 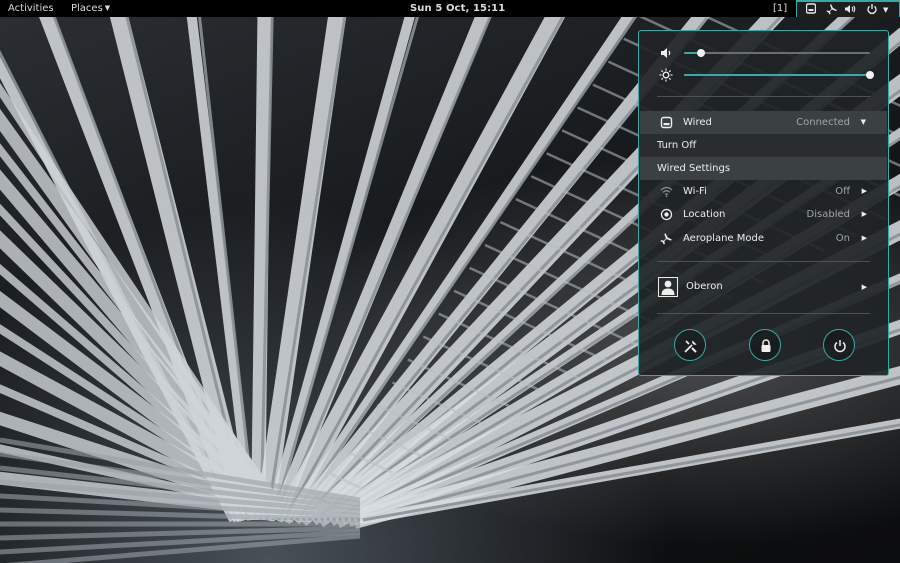 I want to click on avatar, so click(x=668, y=287).